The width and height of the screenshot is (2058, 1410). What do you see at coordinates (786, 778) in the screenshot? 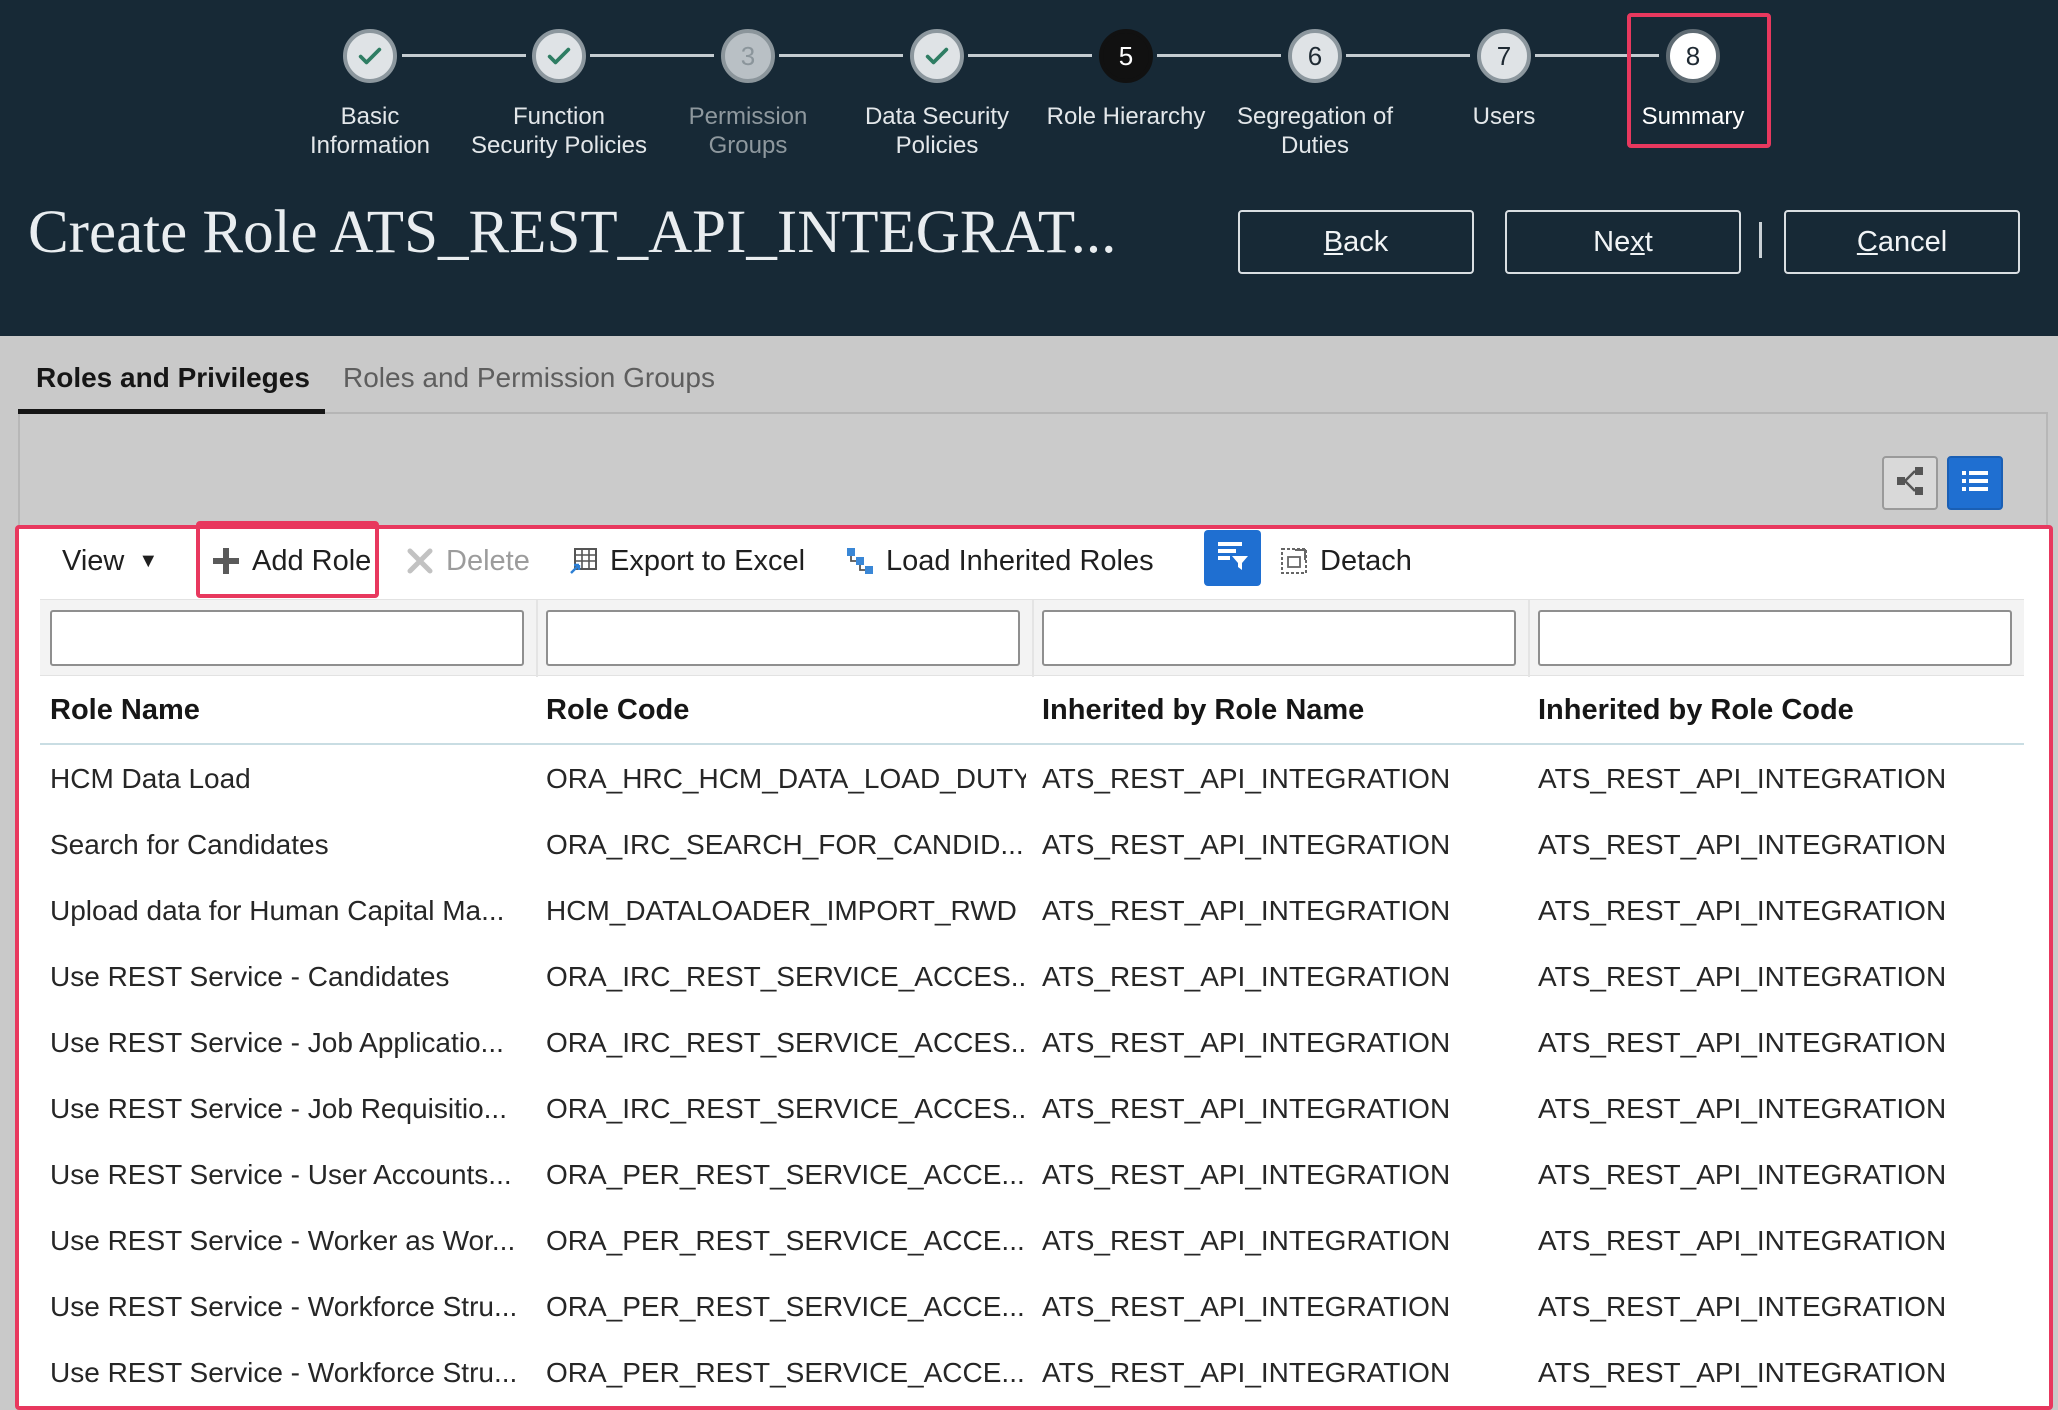
I see `table-cell: ORA_HRC_HCM_DATA_LOAD_DUTY` at bounding box center [786, 778].